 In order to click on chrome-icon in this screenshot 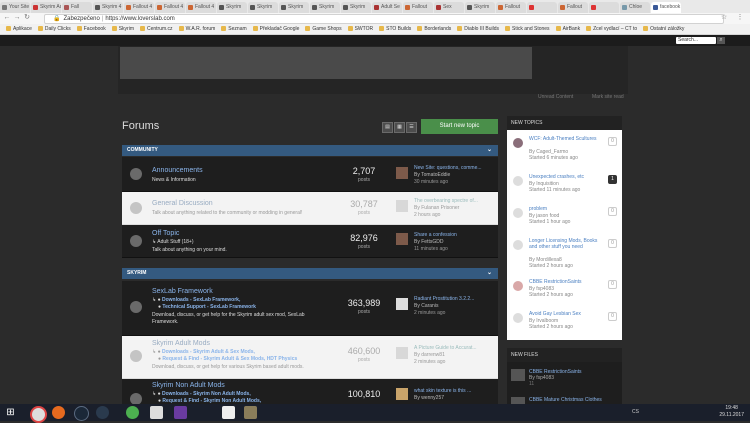, I will do `click(38, 414)`.